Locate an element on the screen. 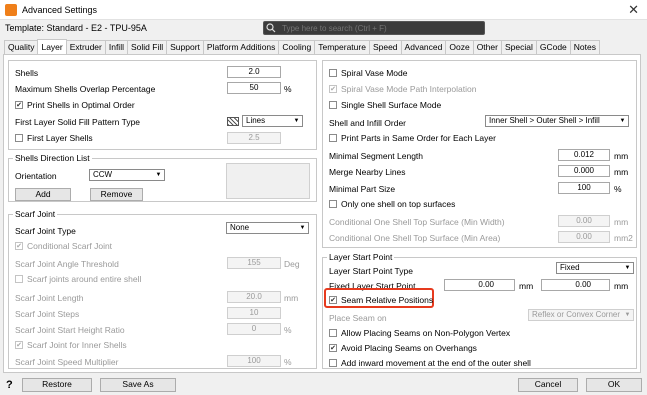  tab-platform-additions: Platform Additions is located at coordinates (241, 47).